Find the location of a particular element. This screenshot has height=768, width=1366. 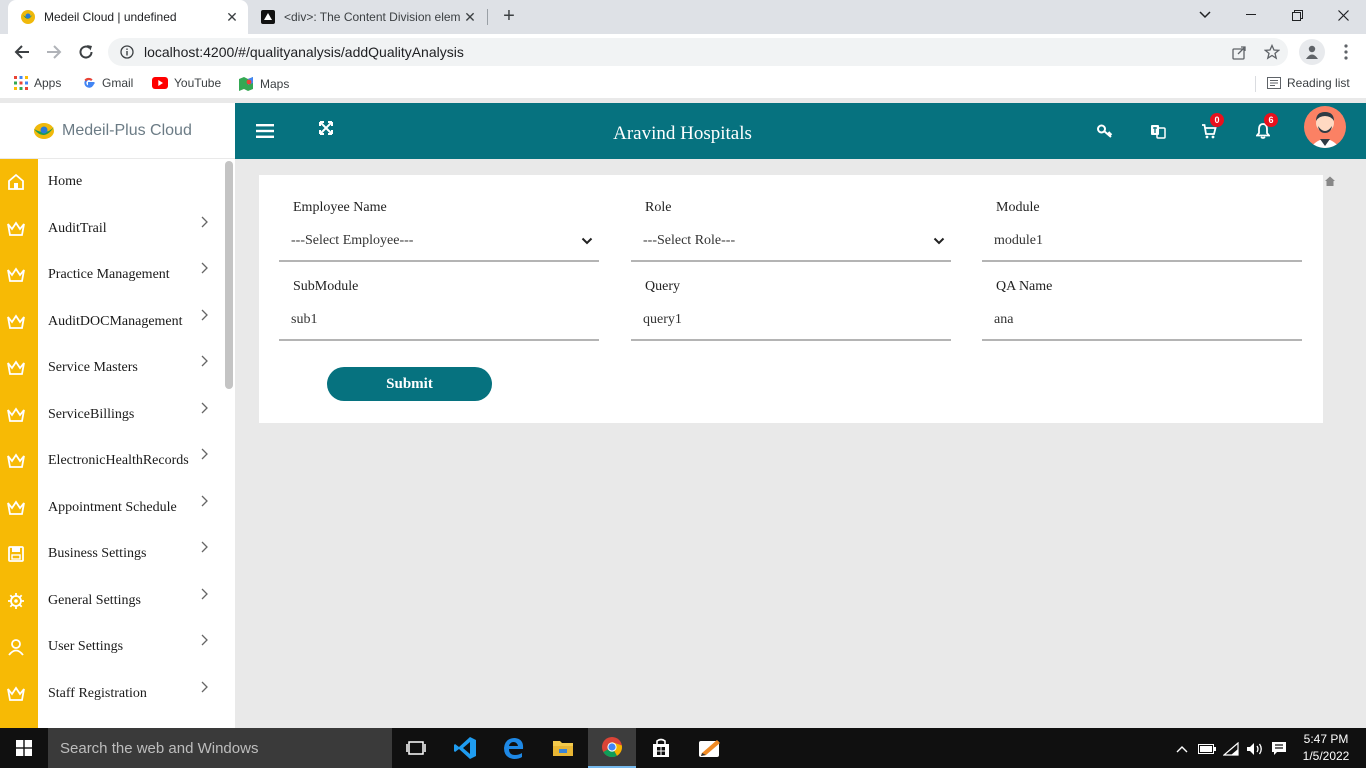

submodule-input: sub1 is located at coordinates (439, 321).